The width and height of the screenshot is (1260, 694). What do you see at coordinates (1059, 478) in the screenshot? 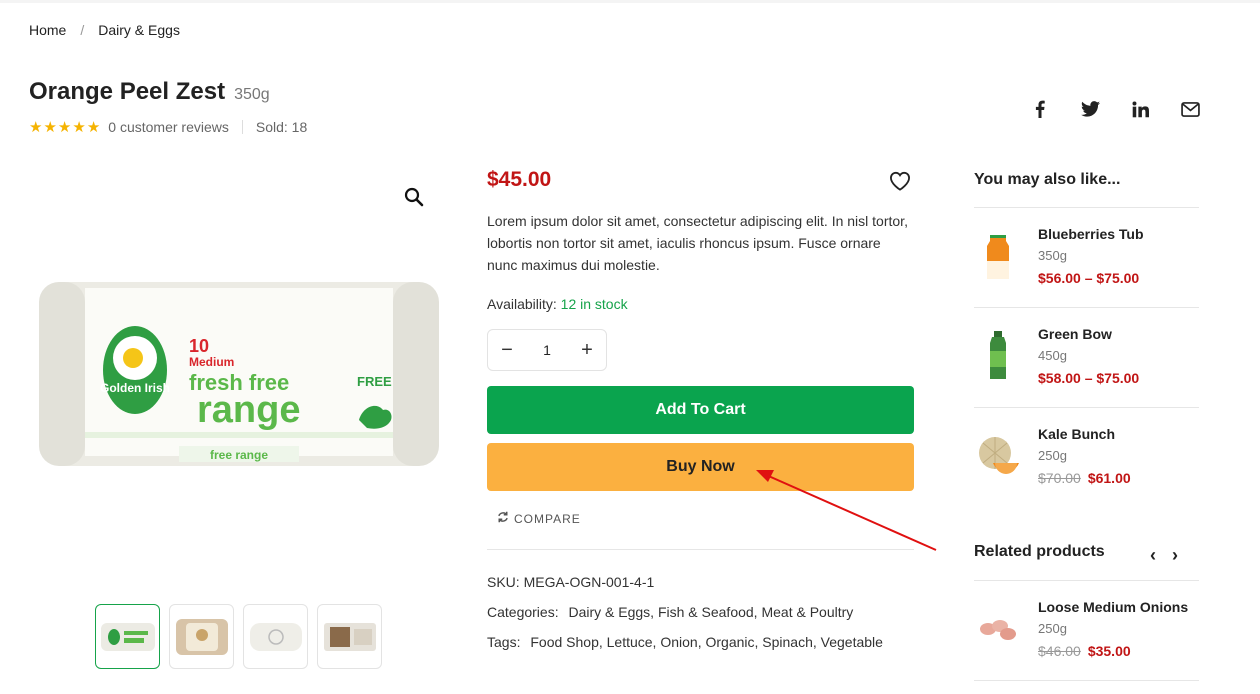
I see `item-old-price: $70.00` at bounding box center [1059, 478].